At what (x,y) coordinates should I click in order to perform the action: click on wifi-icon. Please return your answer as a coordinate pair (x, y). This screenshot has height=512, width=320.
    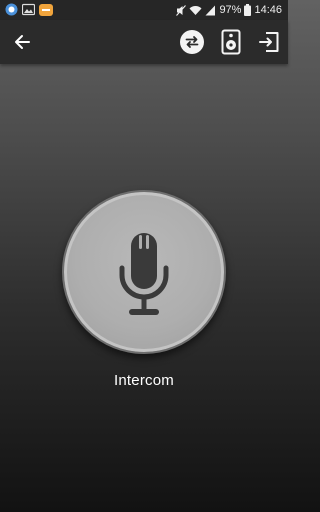
    Looking at the image, I should click on (195, 10).